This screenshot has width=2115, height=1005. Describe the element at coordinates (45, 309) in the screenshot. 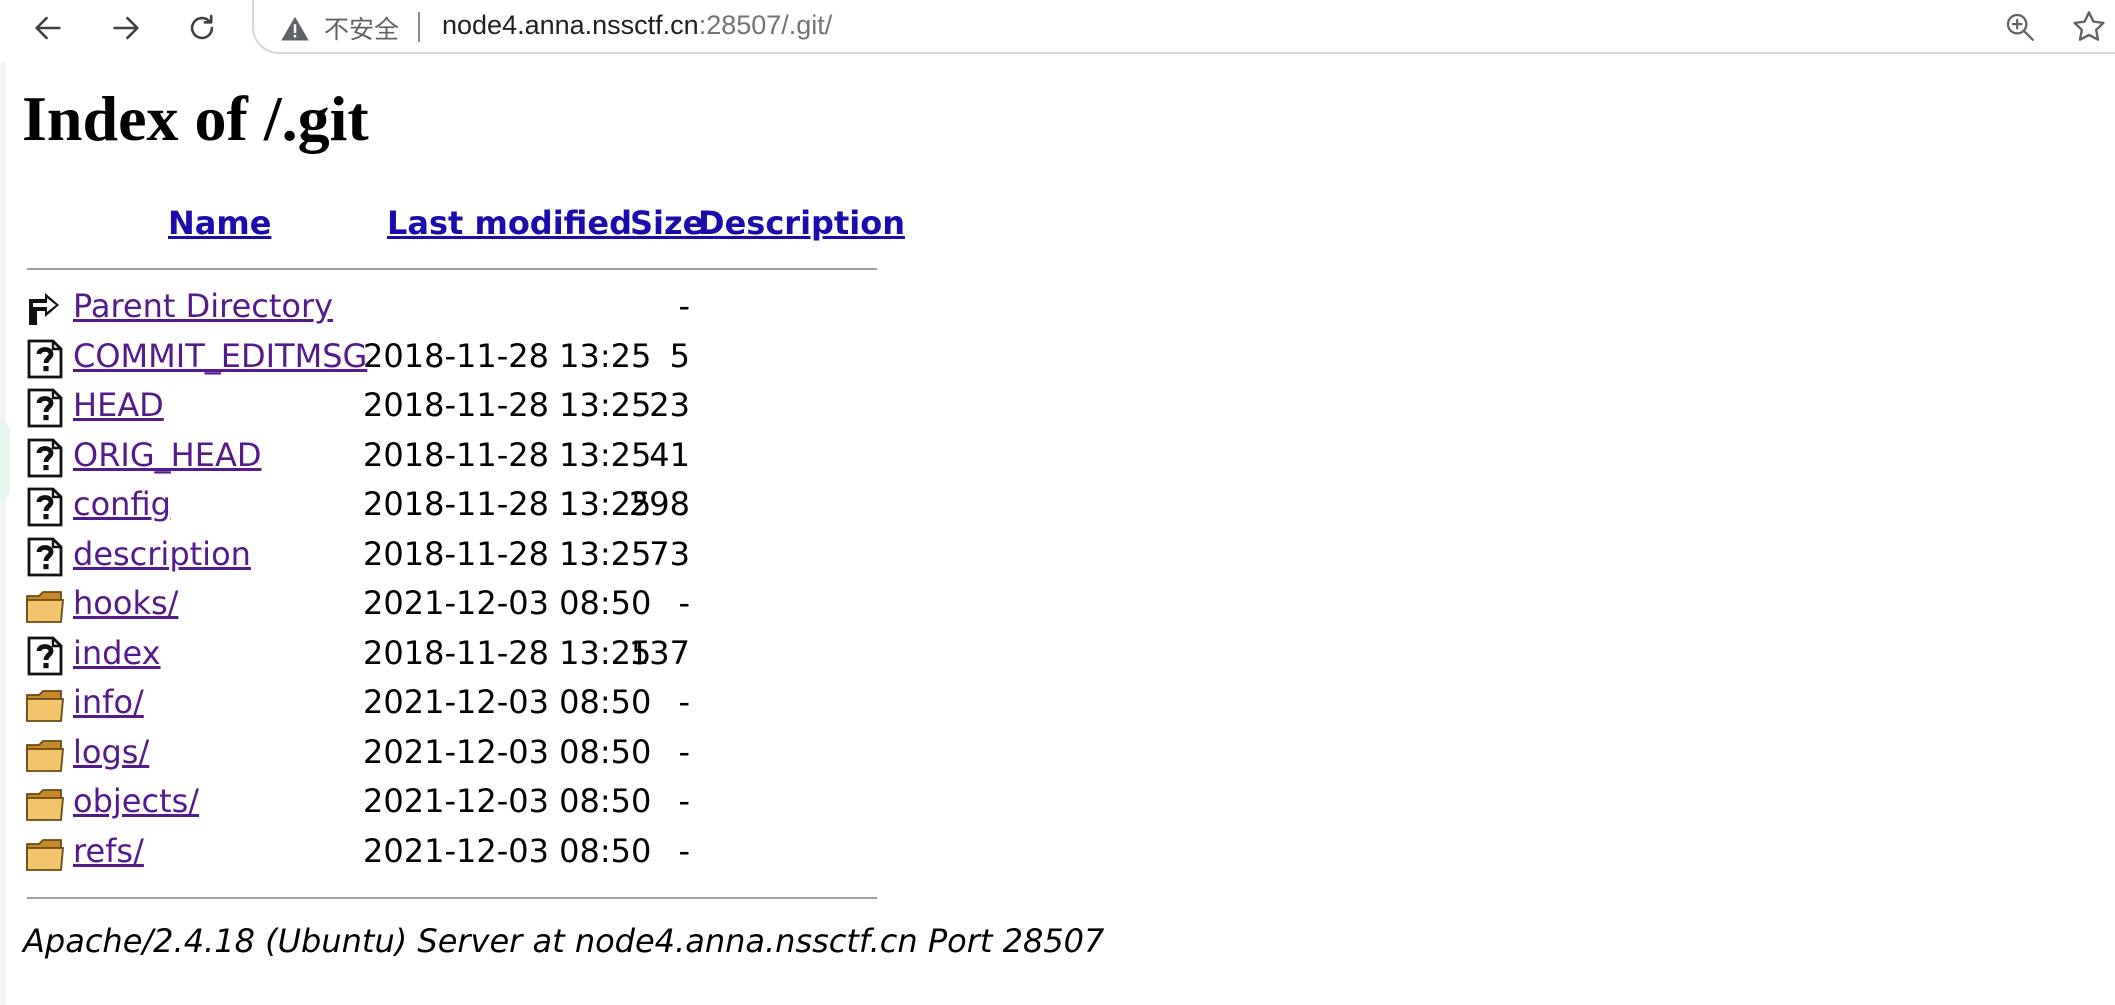

I see `back-icon` at that location.